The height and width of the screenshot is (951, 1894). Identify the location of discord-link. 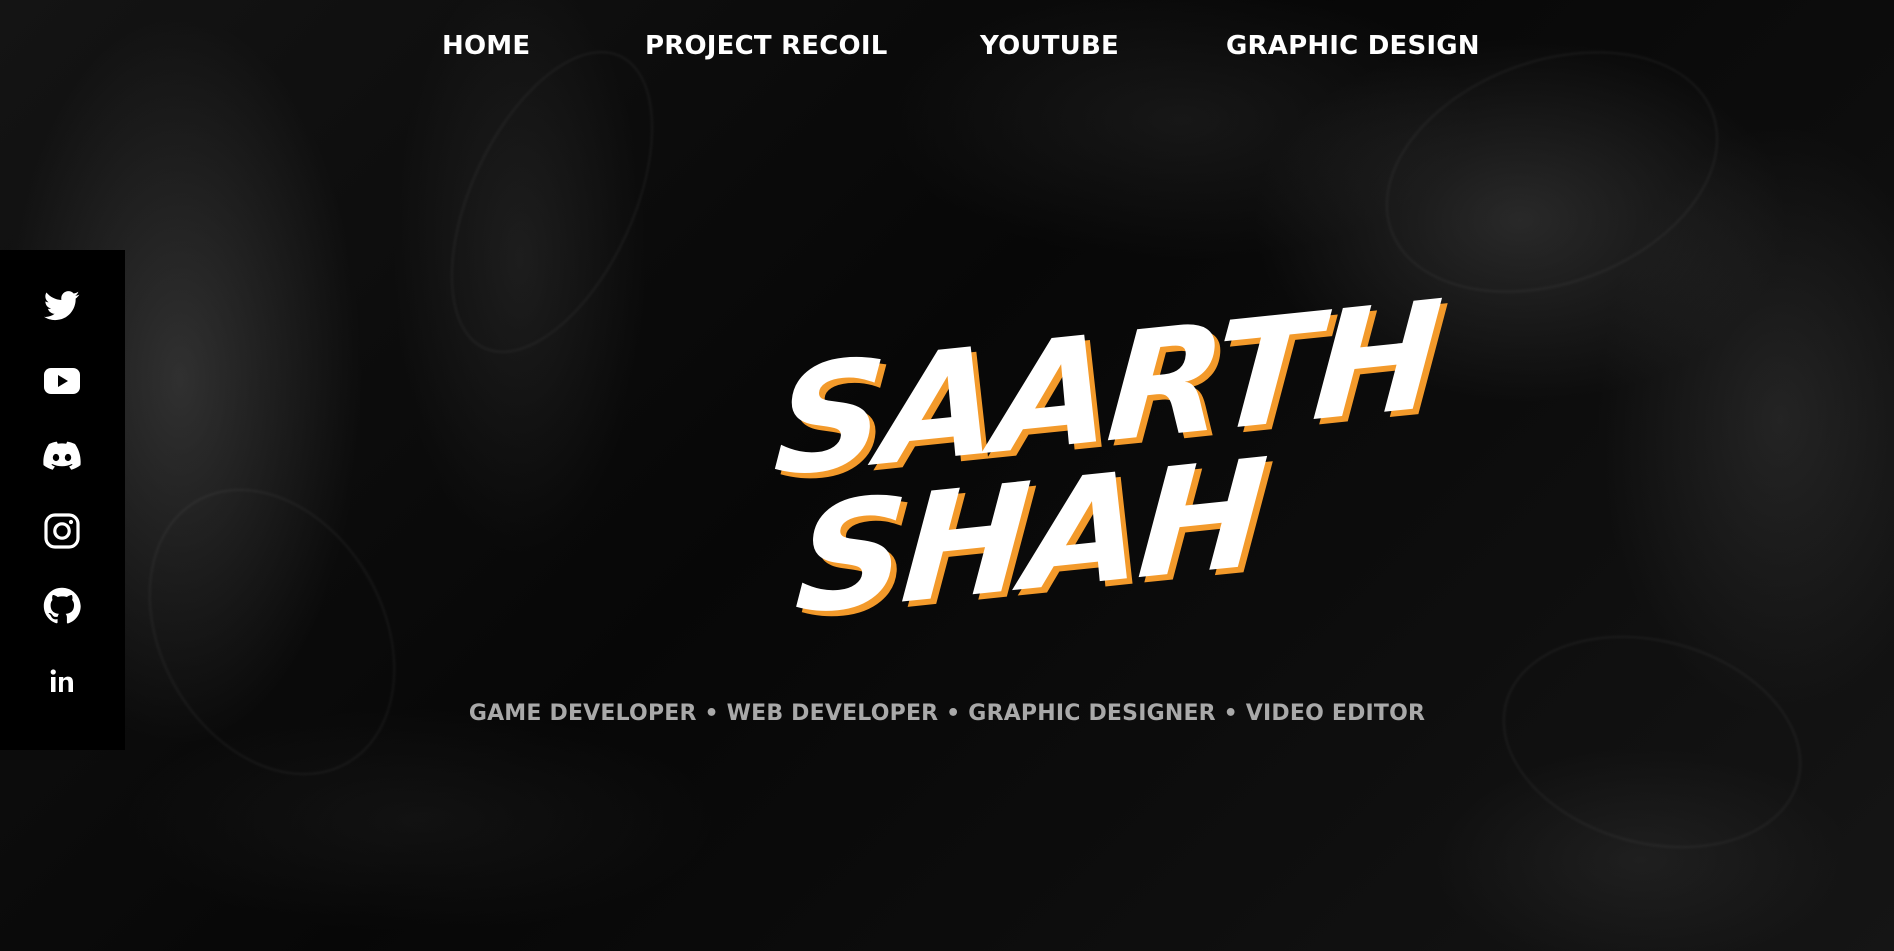
(62, 456).